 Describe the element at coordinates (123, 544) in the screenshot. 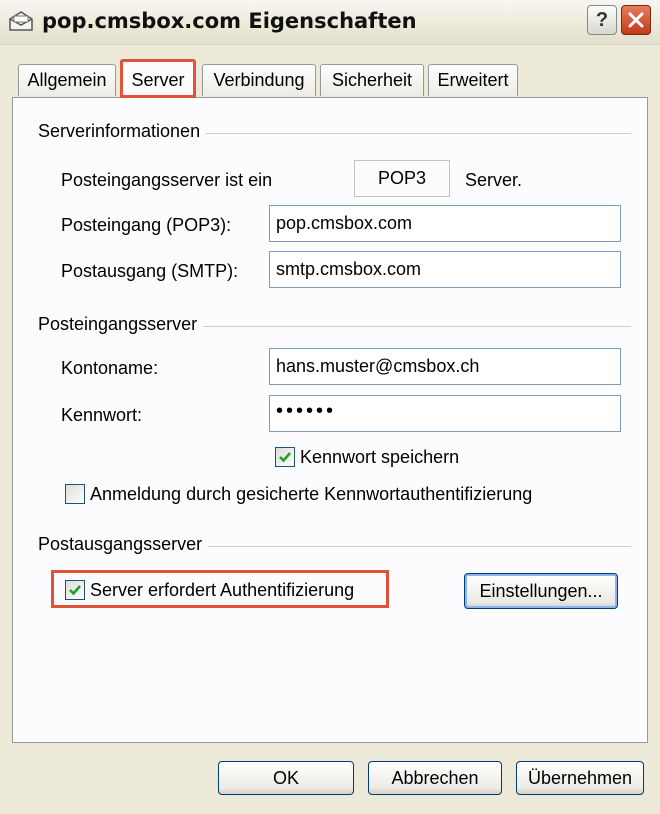

I see `group-heading-outgoing-server: Postausgangsserver` at that location.